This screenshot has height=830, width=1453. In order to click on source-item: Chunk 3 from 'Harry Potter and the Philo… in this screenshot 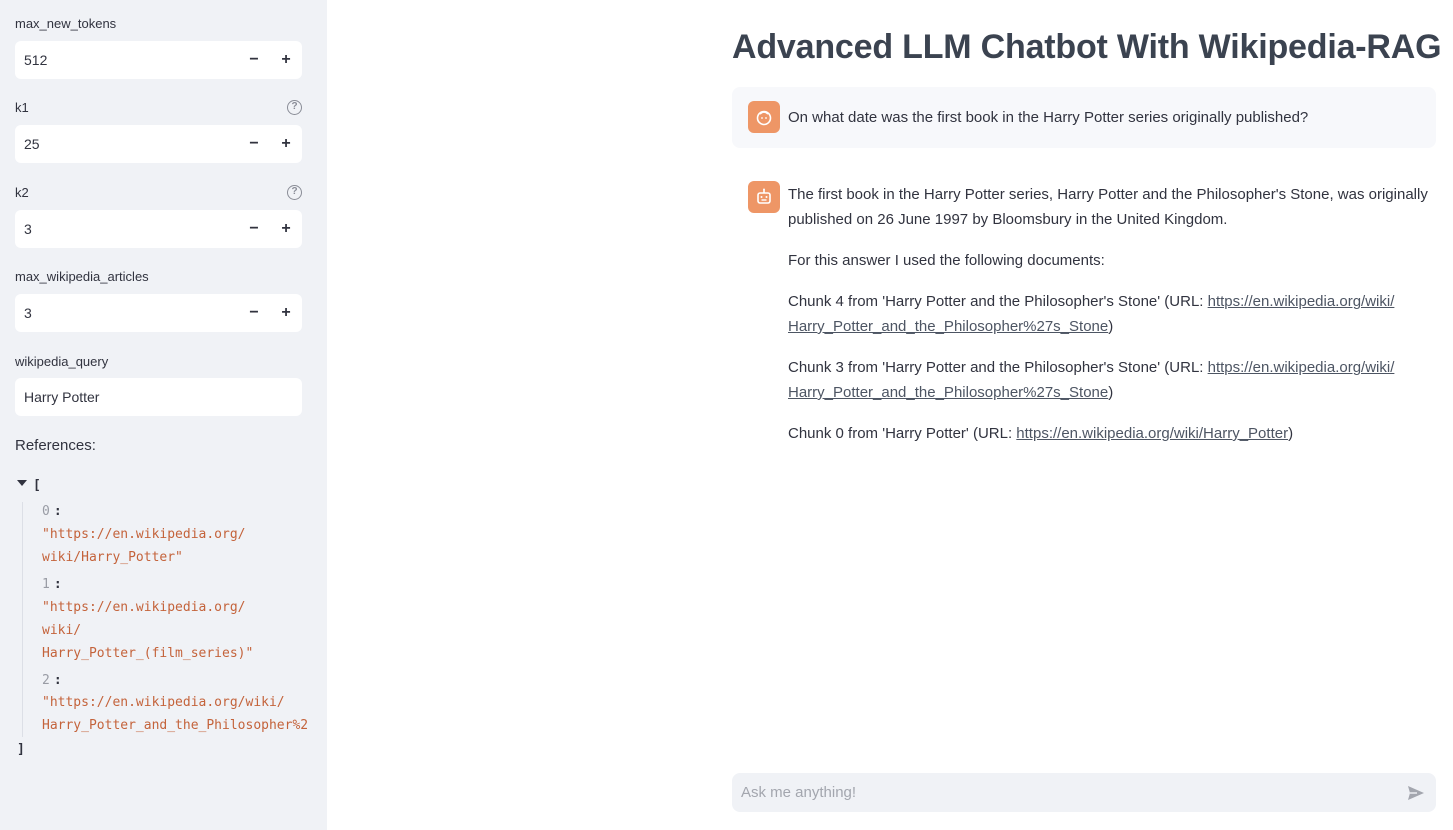, I will do `click(1091, 380)`.